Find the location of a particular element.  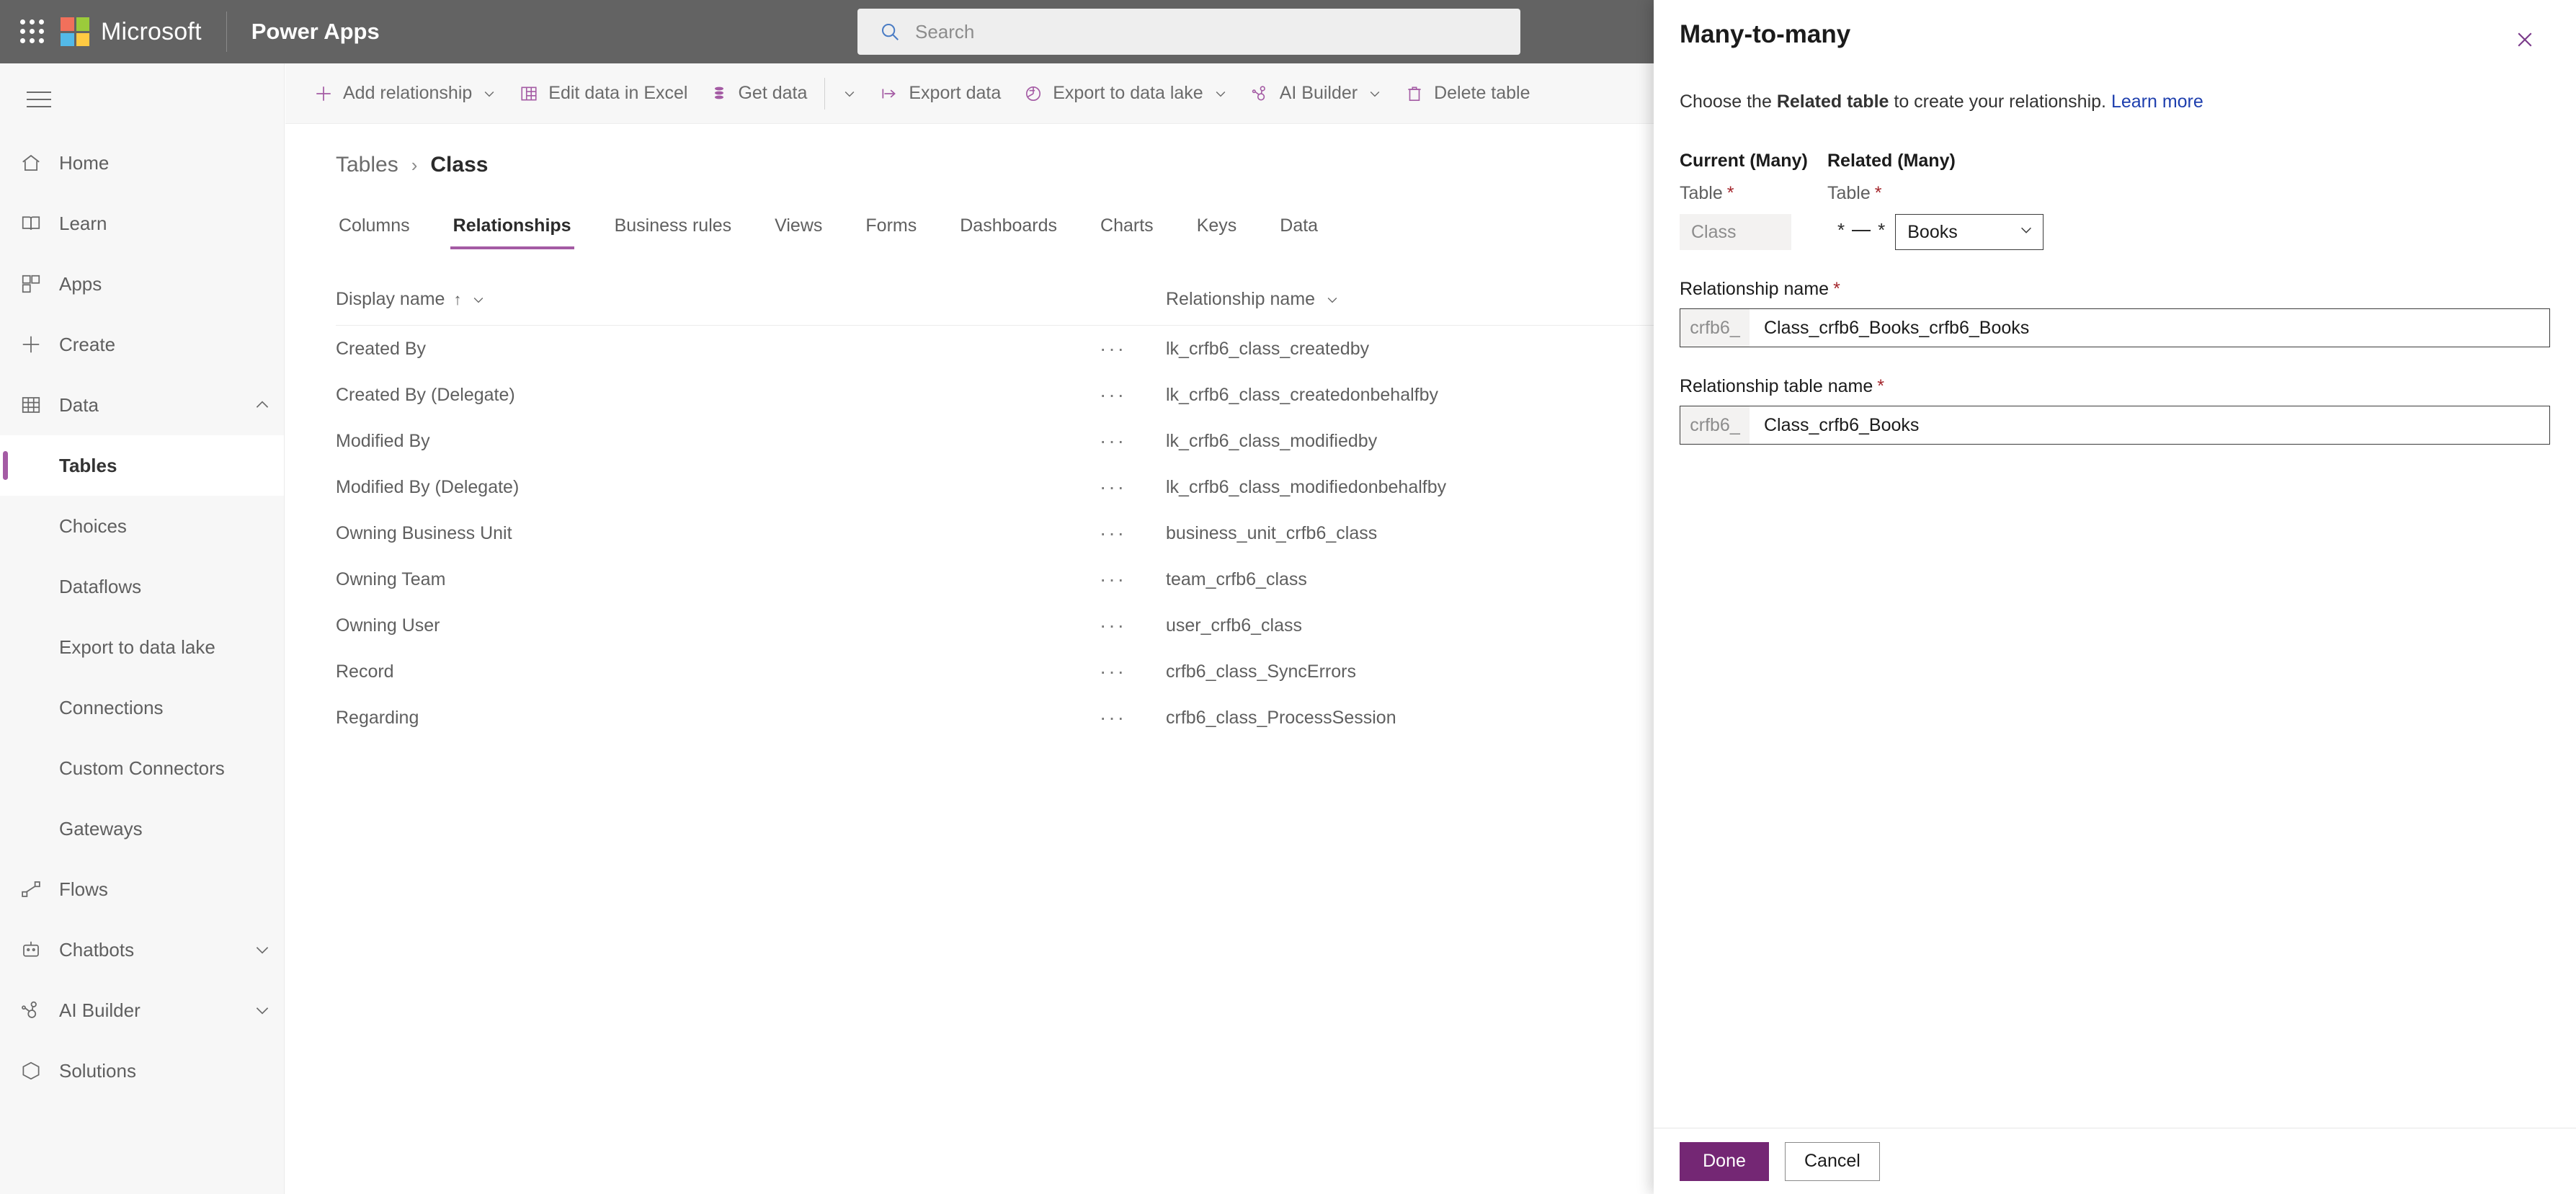

sidebar-item-label: Solutions is located at coordinates (97, 1070).